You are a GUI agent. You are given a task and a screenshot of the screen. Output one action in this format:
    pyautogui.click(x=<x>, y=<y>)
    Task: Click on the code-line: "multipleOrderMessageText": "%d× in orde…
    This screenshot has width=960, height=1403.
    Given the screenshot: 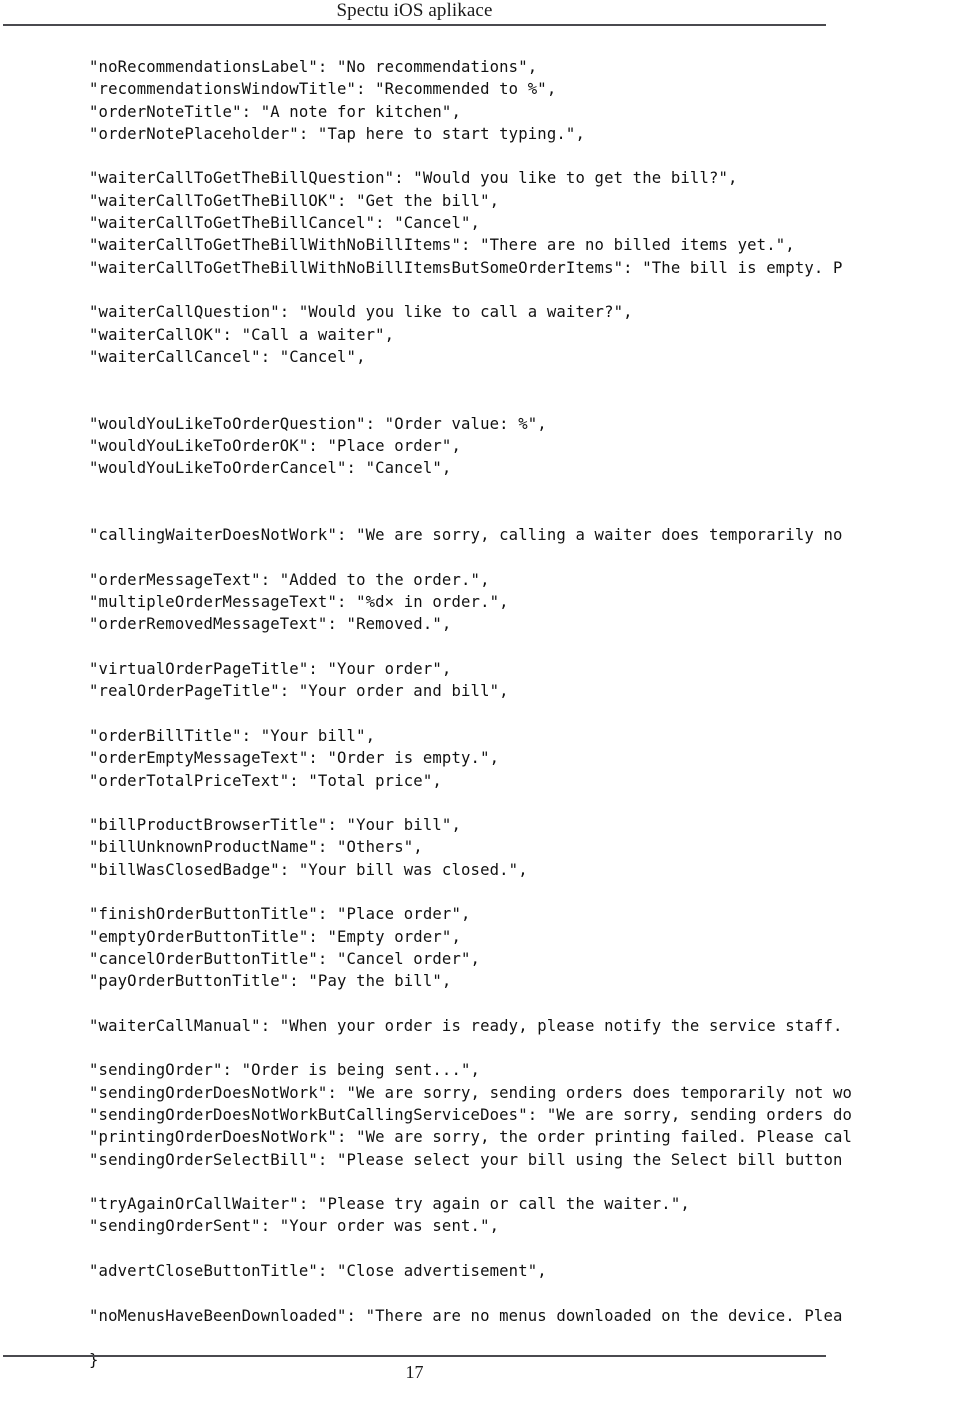 What is the action you would take?
    pyautogui.click(x=299, y=602)
    